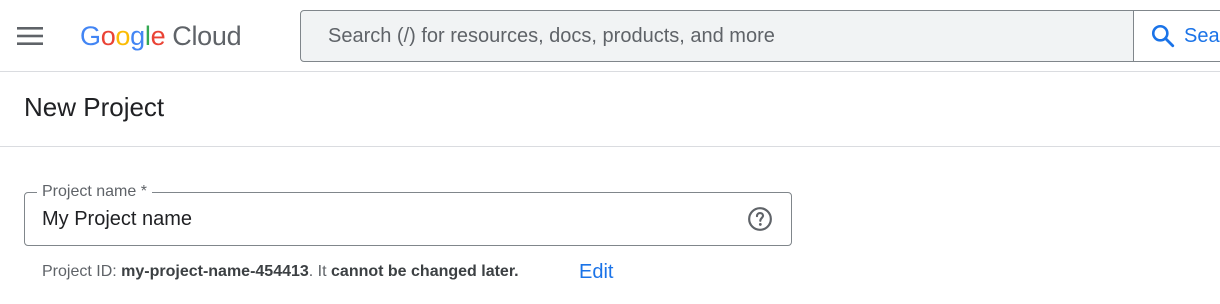  What do you see at coordinates (596, 272) in the screenshot?
I see `edit-project-id-link: Edit` at bounding box center [596, 272].